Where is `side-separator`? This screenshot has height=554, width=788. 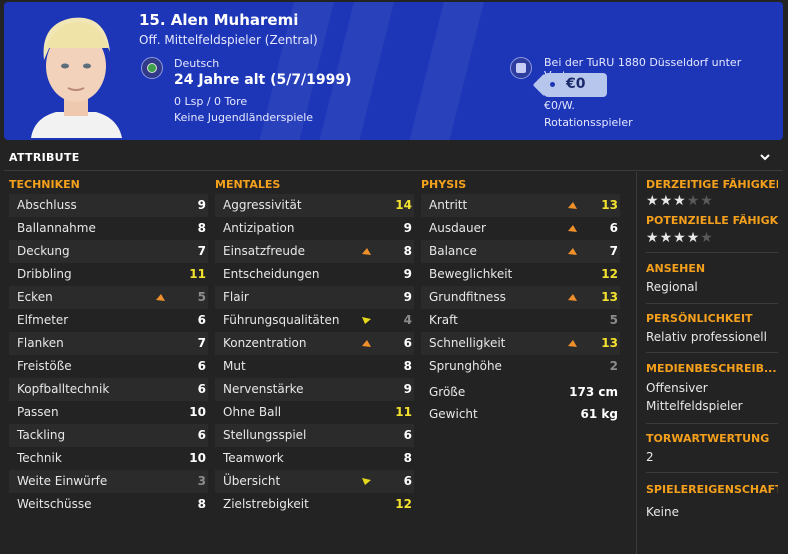
side-separator is located at coordinates (712, 303).